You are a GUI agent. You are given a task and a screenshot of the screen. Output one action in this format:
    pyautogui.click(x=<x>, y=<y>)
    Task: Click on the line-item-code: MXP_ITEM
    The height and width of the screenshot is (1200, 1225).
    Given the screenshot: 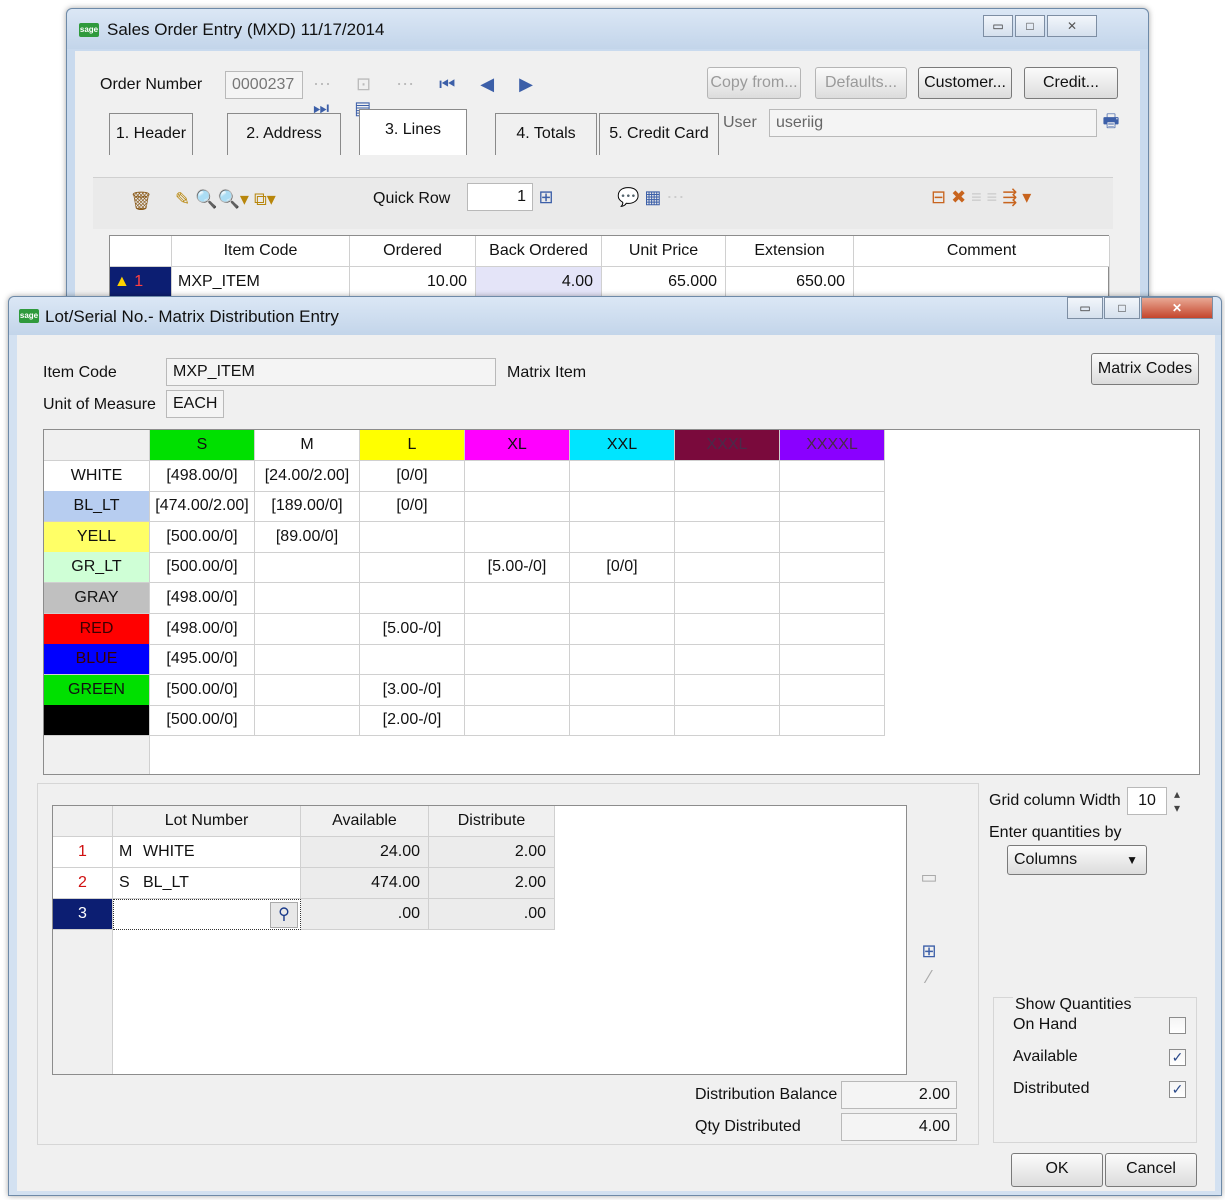 What is the action you would take?
    pyautogui.click(x=261, y=282)
    